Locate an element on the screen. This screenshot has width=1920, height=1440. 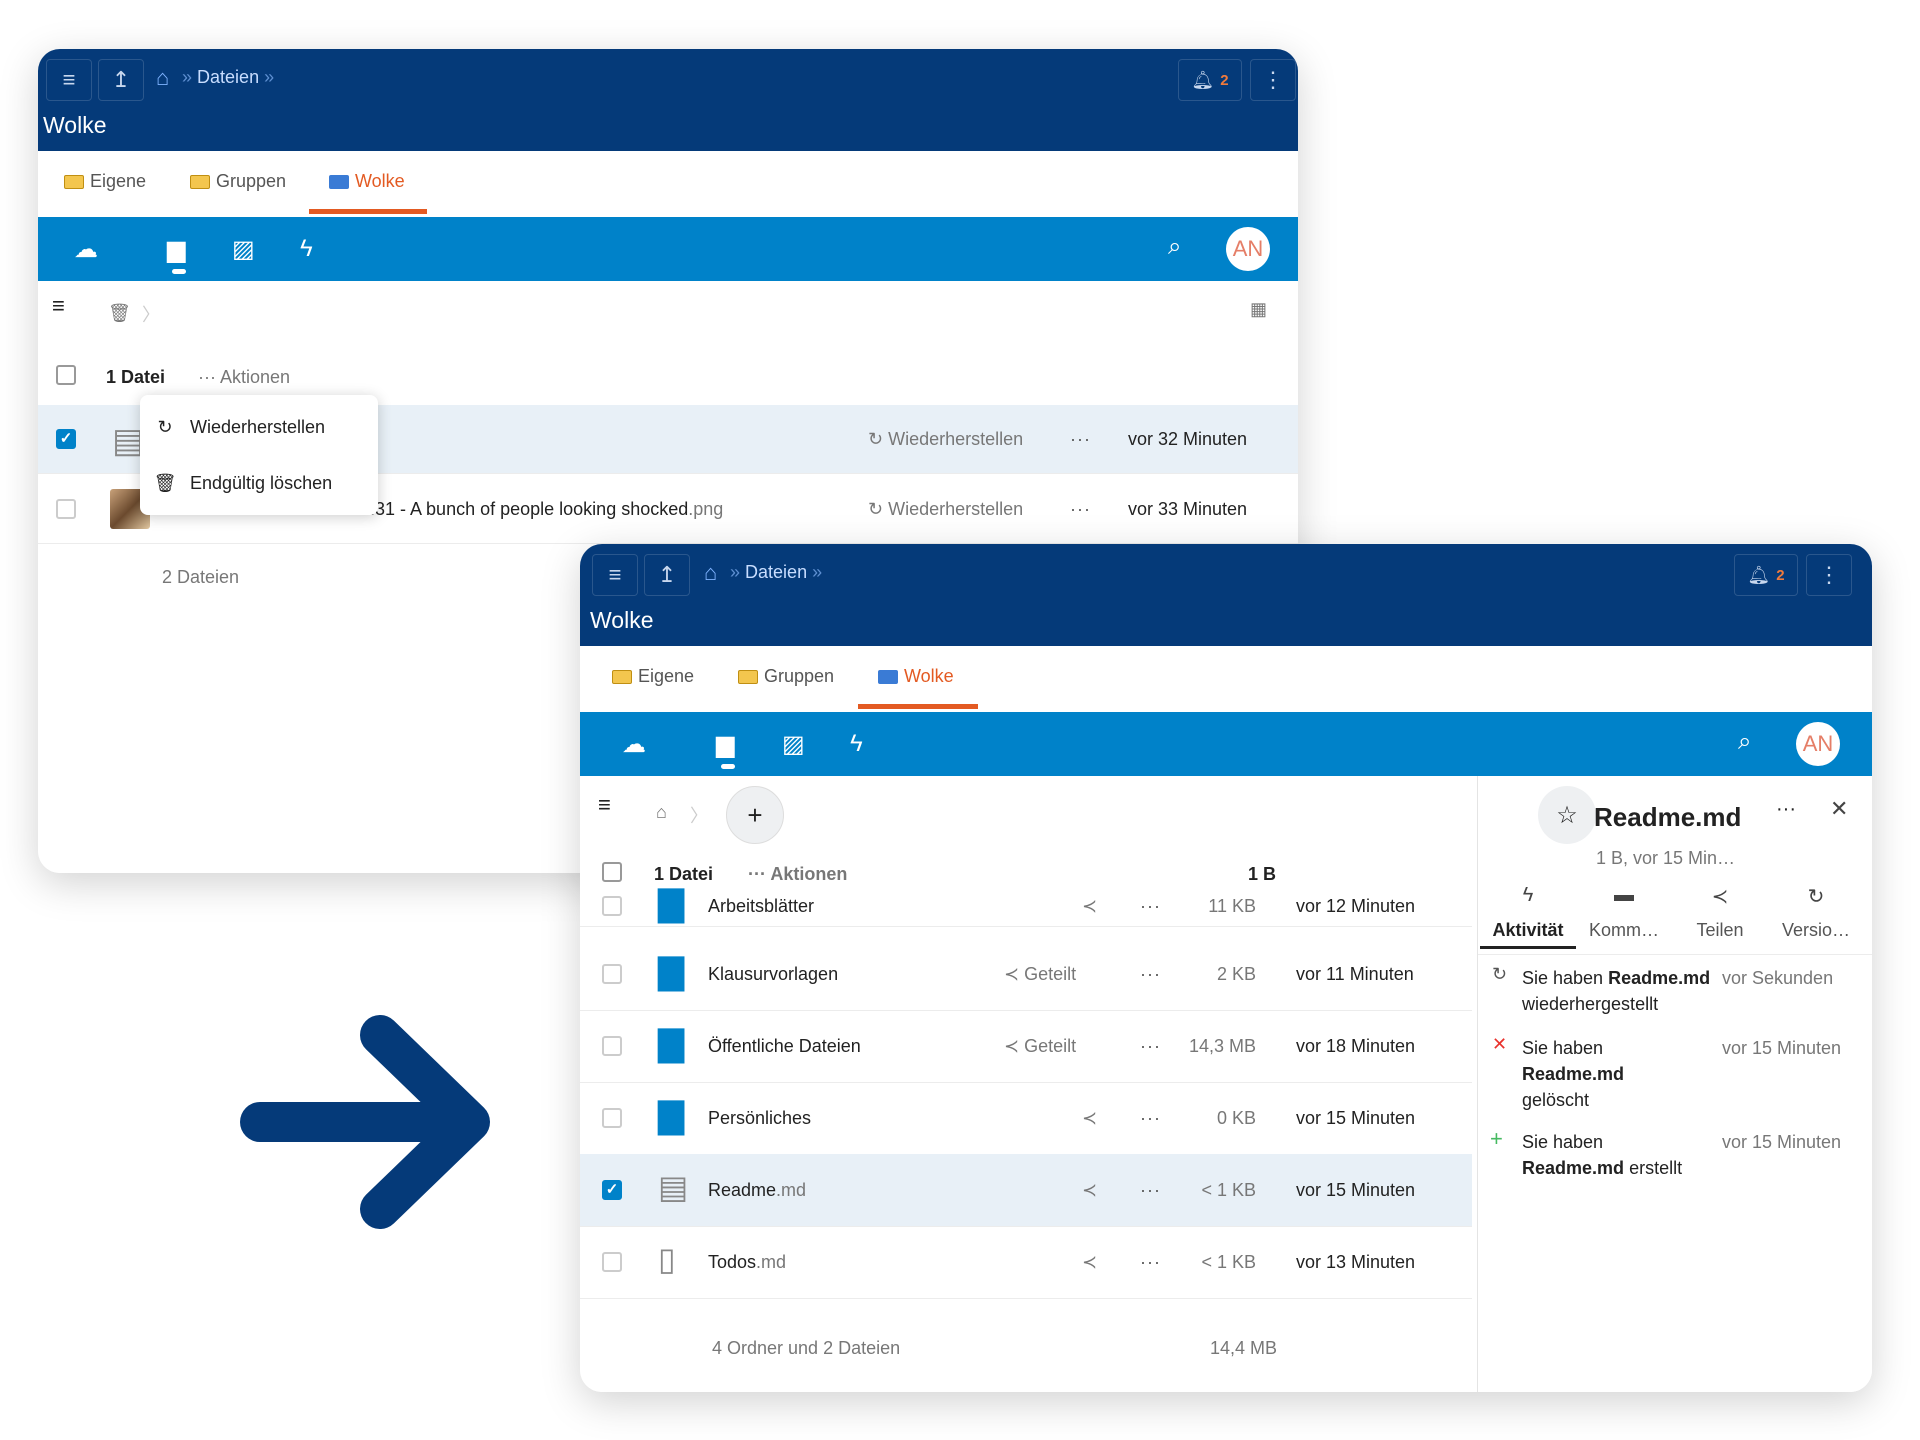
trash-icon: 🗑︎ is located at coordinates (119, 313).